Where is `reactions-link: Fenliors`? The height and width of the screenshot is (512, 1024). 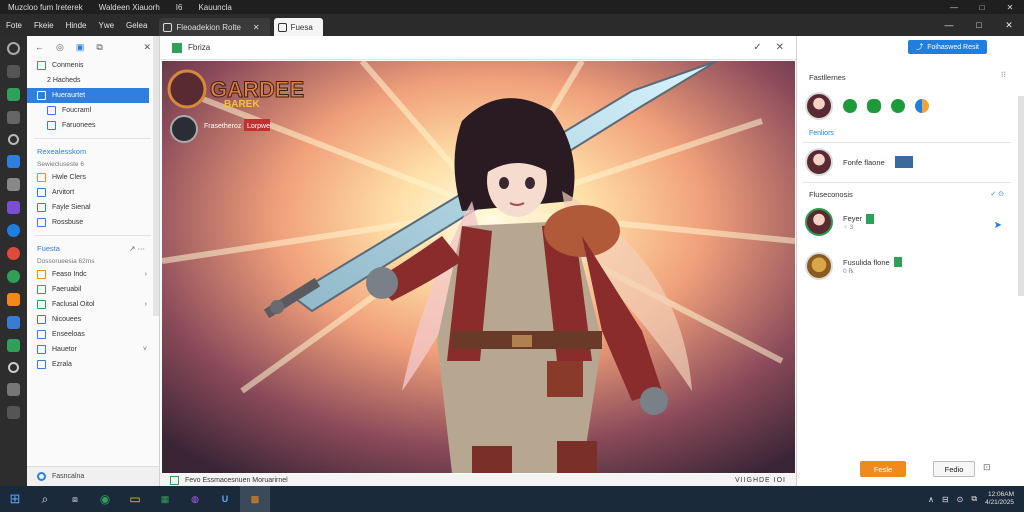 reactions-link: Fenliors is located at coordinates (821, 133).